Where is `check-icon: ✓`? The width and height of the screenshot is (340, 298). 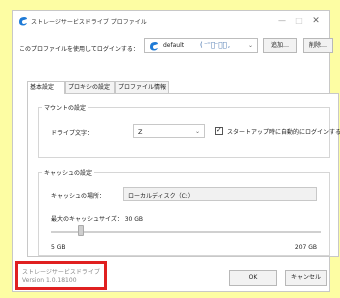 check-icon: ✓ is located at coordinates (219, 130).